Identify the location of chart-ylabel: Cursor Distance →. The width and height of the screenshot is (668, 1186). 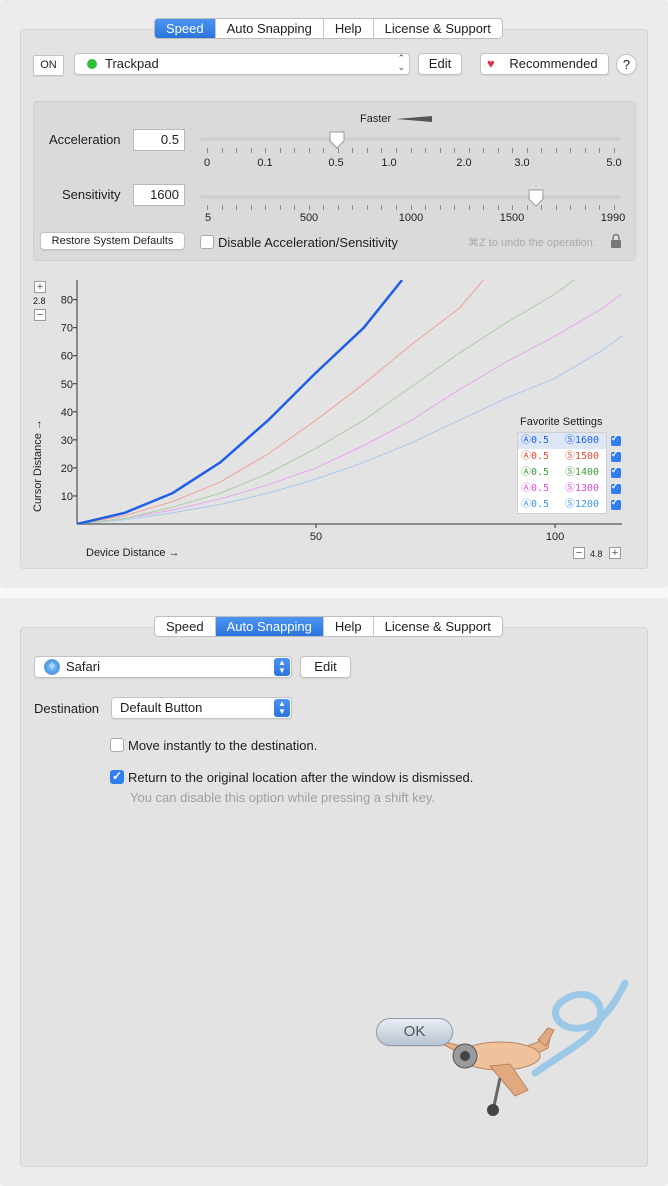
(38, 465).